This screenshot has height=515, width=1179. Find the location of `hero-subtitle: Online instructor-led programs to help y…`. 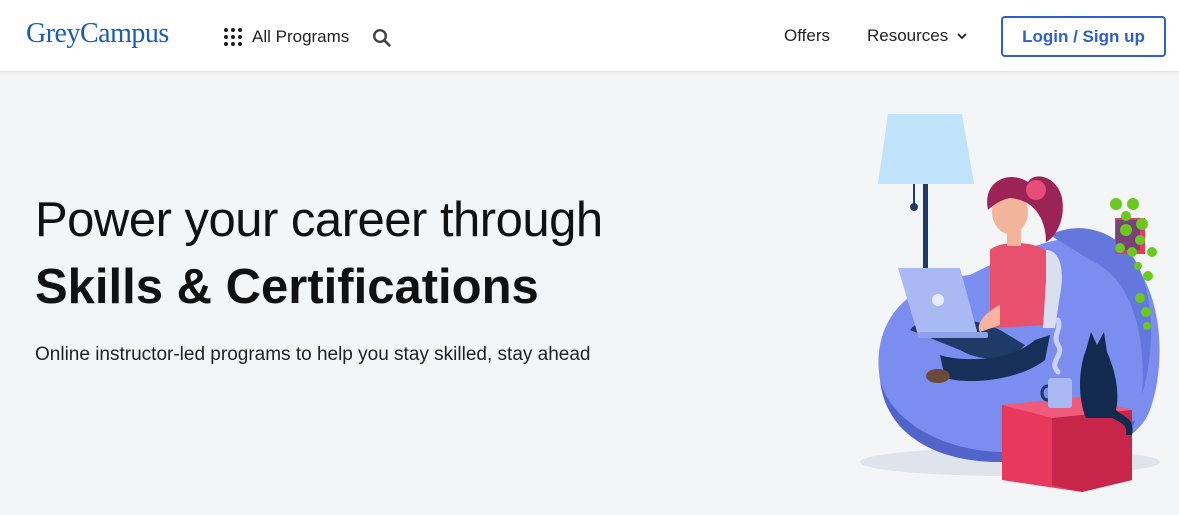

hero-subtitle: Online instructor-led programs to help y… is located at coordinates (313, 354).